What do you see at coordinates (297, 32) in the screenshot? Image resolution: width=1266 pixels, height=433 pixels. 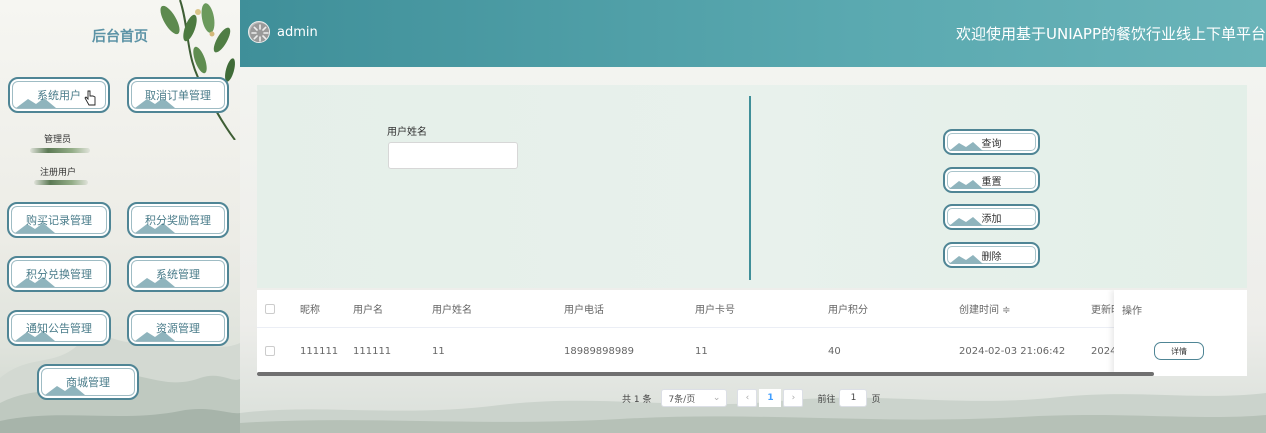 I see `username: admin` at bounding box center [297, 32].